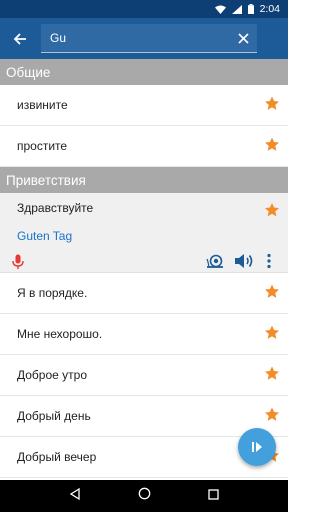 The height and width of the screenshot is (512, 320). I want to click on list-item: Я в порядке., so click(144, 293).